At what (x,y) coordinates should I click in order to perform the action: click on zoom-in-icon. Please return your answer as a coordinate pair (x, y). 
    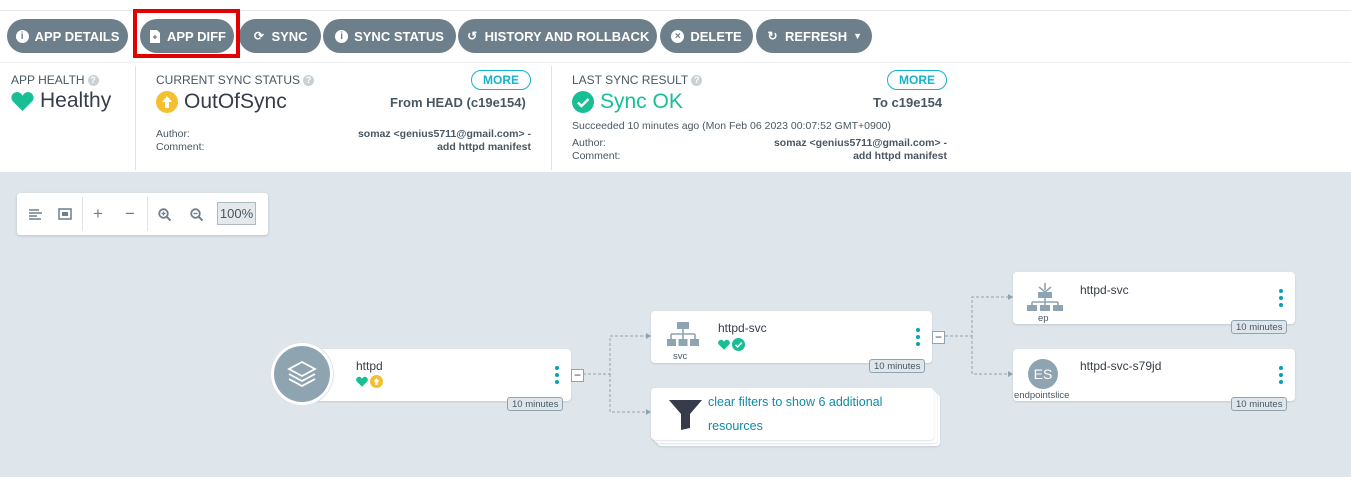
    Looking at the image, I should click on (164, 214).